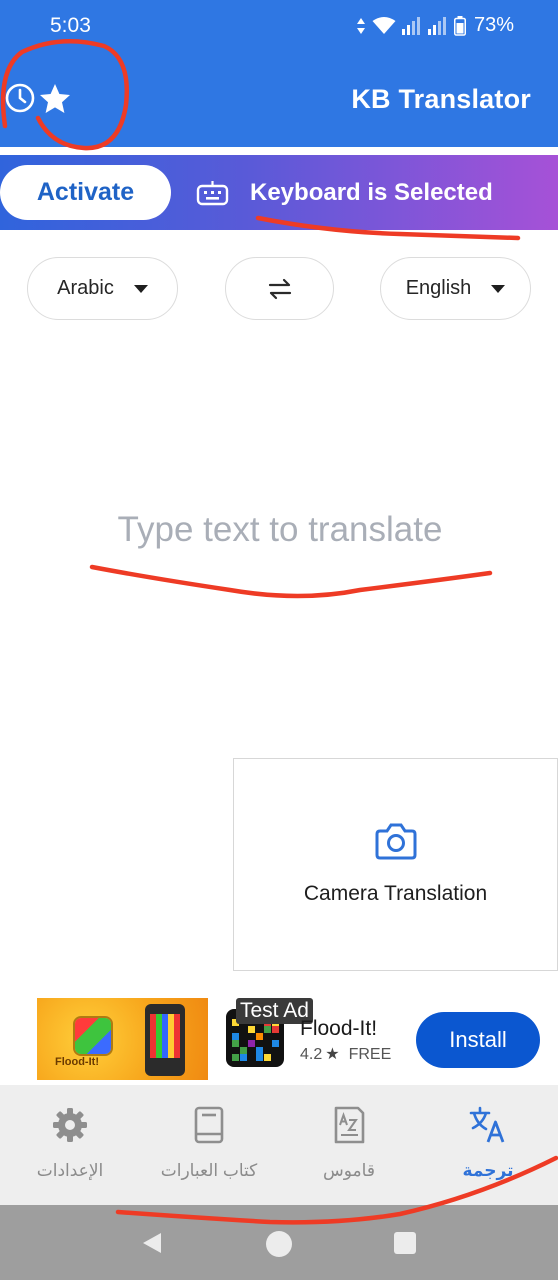 The image size is (558, 1280). Describe the element at coordinates (395, 893) in the screenshot. I see `camera-translation-label: Camera Translation` at that location.